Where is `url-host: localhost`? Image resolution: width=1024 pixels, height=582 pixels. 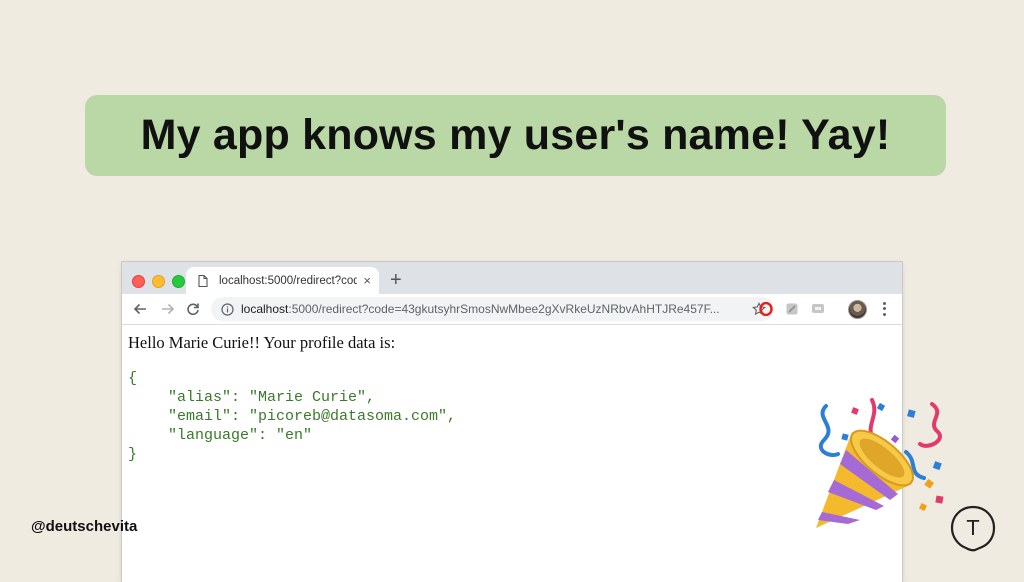
url-host: localhost is located at coordinates (265, 309).